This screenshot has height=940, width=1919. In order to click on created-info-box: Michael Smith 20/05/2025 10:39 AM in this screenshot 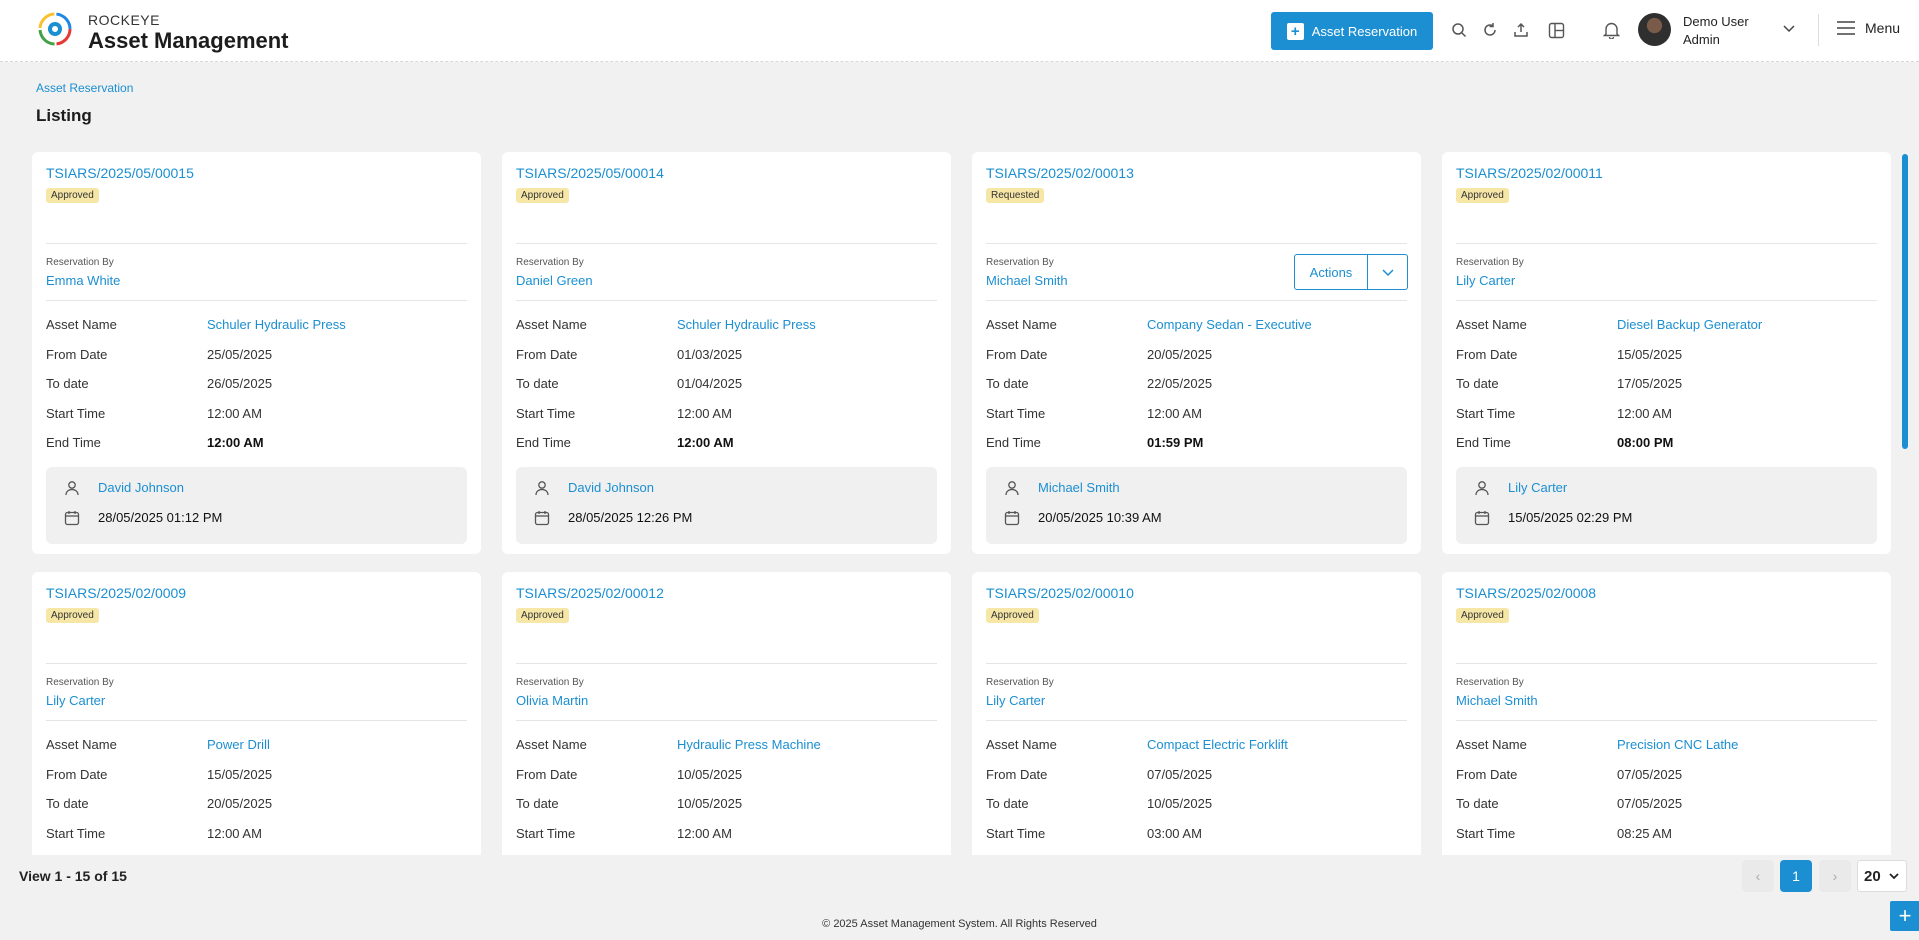, I will do `click(1196, 505)`.